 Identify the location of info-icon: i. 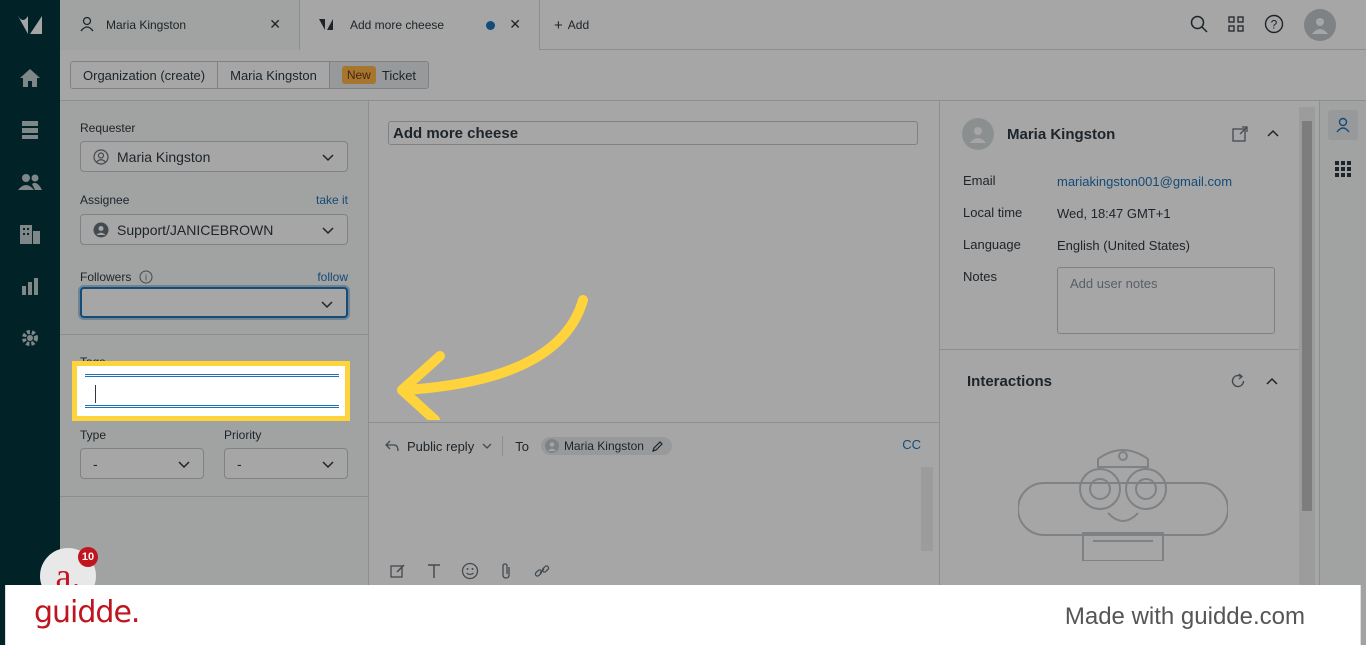
(146, 278).